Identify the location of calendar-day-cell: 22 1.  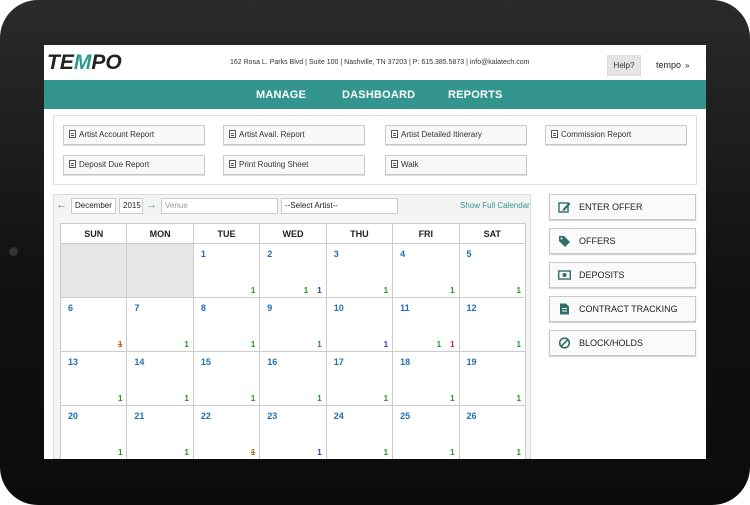
(226, 432).